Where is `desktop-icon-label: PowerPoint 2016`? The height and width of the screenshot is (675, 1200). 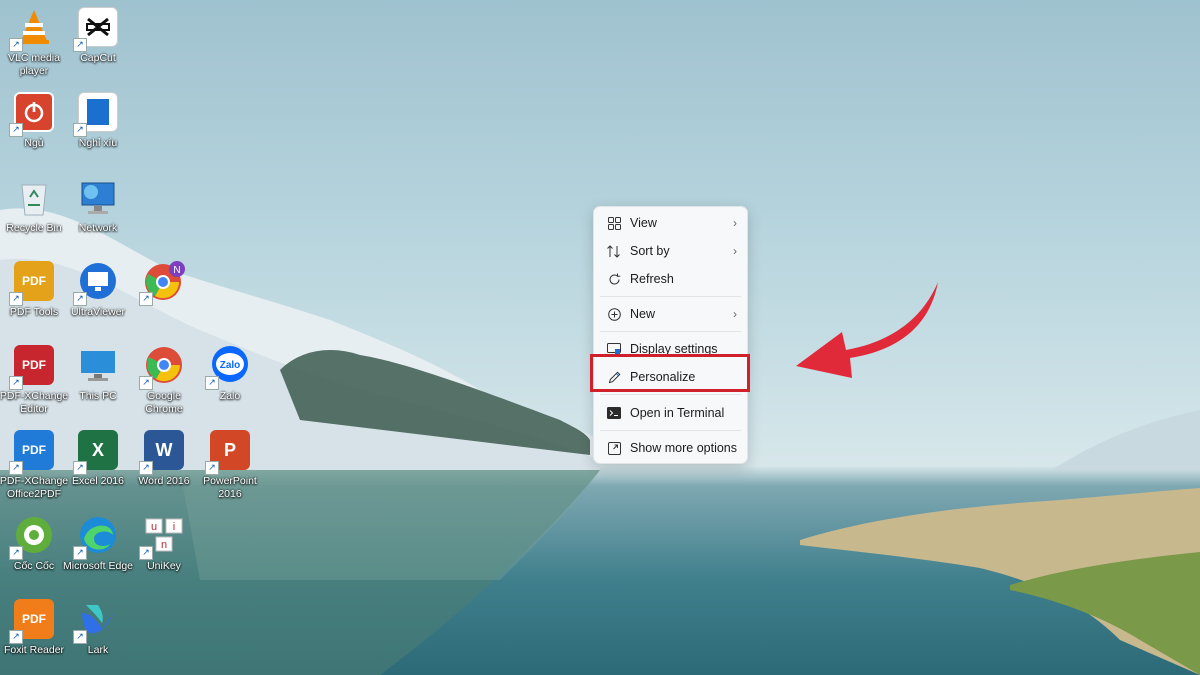
desktop-icon-label: PowerPoint 2016 is located at coordinates (230, 487).